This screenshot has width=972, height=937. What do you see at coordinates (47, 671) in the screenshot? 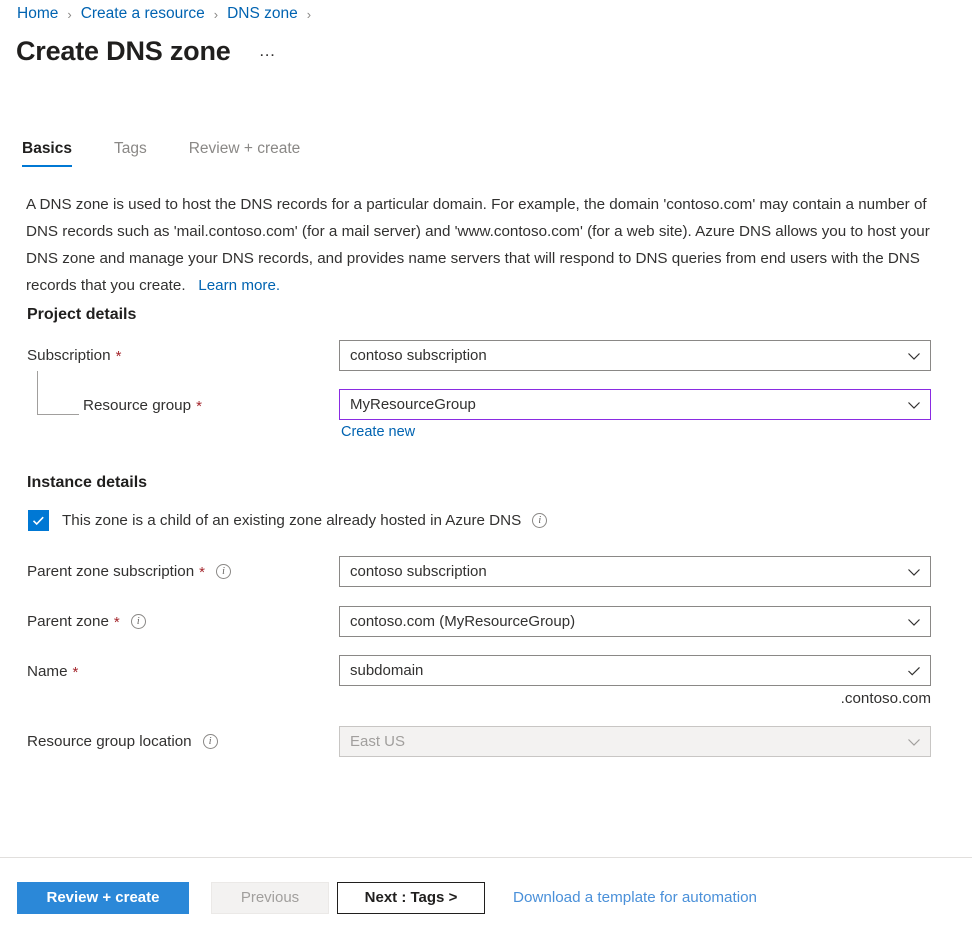
I see `label-name-text: Name` at bounding box center [47, 671].